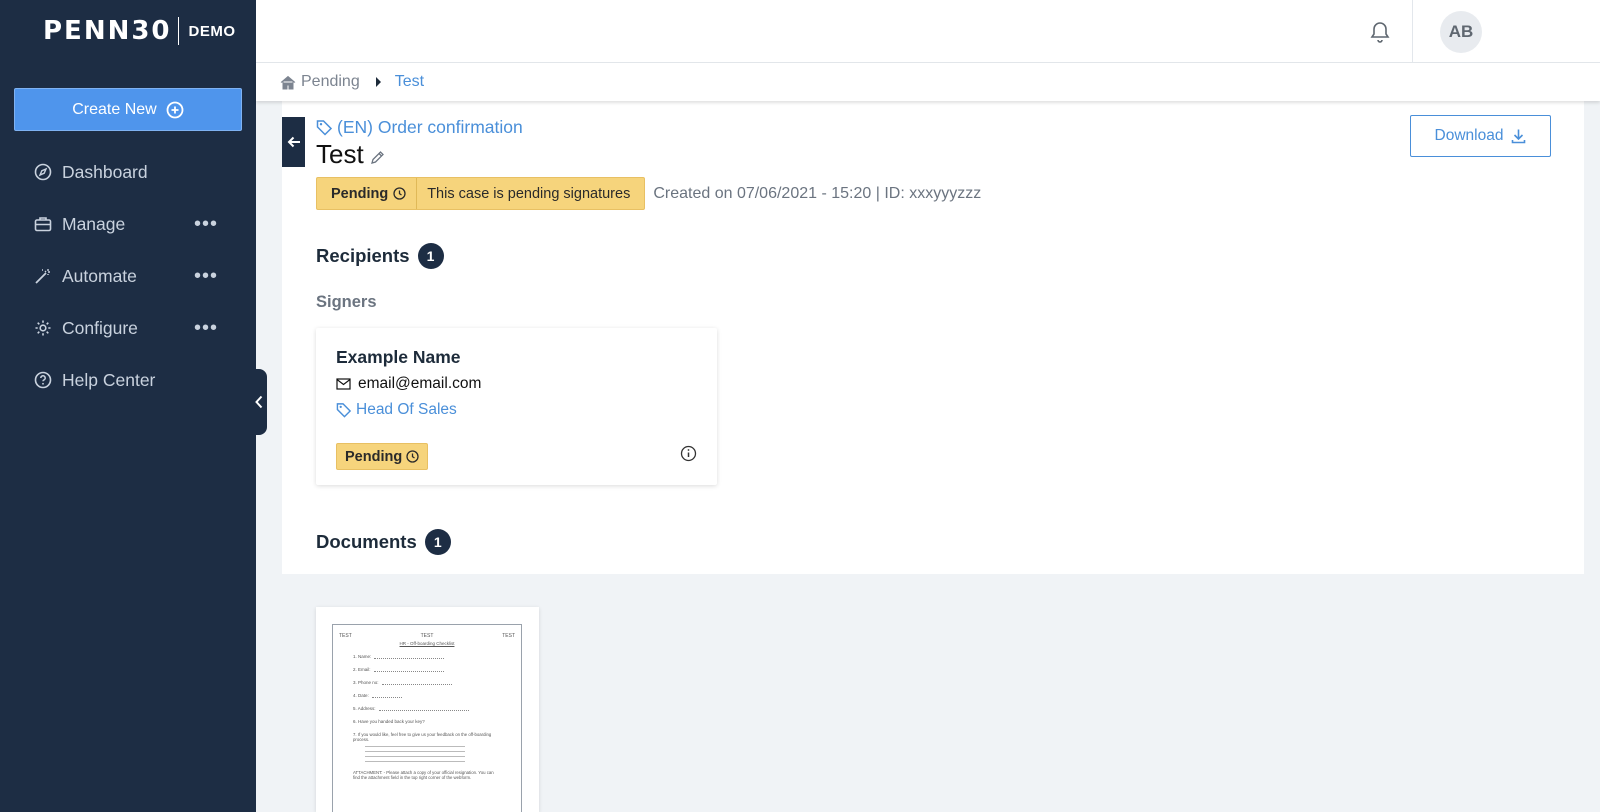 Image resolution: width=1600 pixels, height=812 pixels. What do you see at coordinates (100, 327) in the screenshot?
I see `sidebar-item-label: Configure` at bounding box center [100, 327].